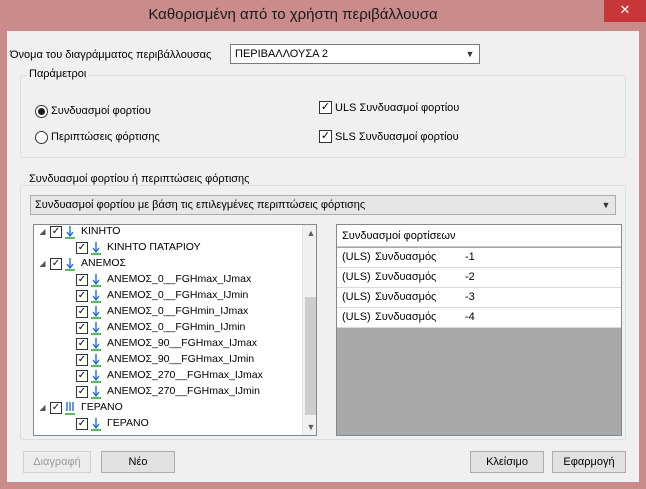 The image size is (646, 489). What do you see at coordinates (470, 277) in the screenshot?
I see `combination-number: -2` at bounding box center [470, 277].